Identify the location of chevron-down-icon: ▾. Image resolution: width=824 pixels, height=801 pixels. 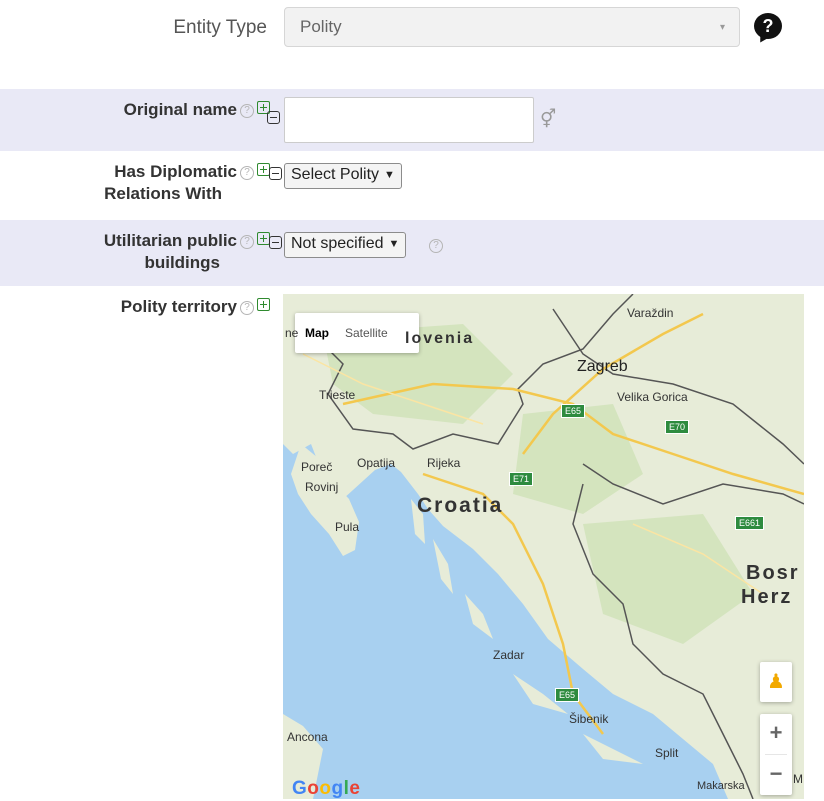
(722, 27).